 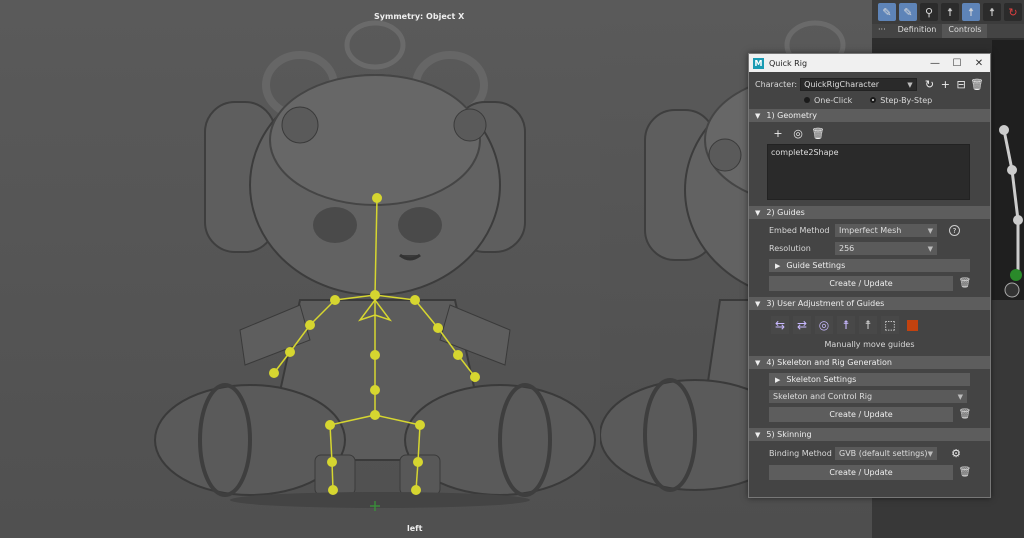 What do you see at coordinates (957, 63) in the screenshot?
I see `maximize-button: ☐` at bounding box center [957, 63].